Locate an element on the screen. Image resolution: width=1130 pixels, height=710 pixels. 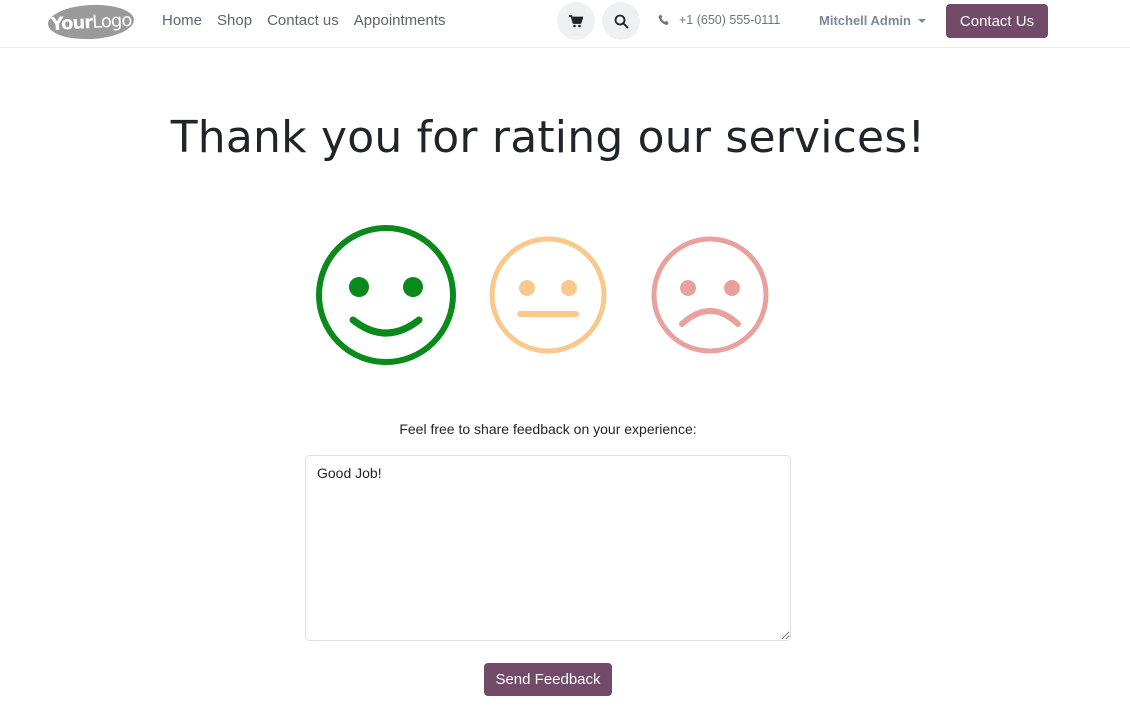
main-nav: Home Shop Contact us Appointments is located at coordinates (311, 20).